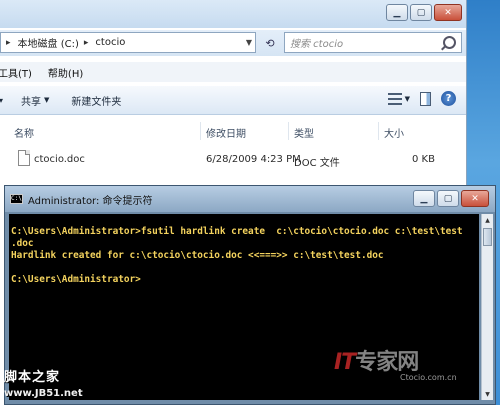 Image resolution: width=500 pixels, height=405 pixels. What do you see at coordinates (250, 199) in the screenshot?
I see `cmd-titlebar: C:\ Administrator: 命令提示符 ▁ ▢ ✕` at bounding box center [250, 199].